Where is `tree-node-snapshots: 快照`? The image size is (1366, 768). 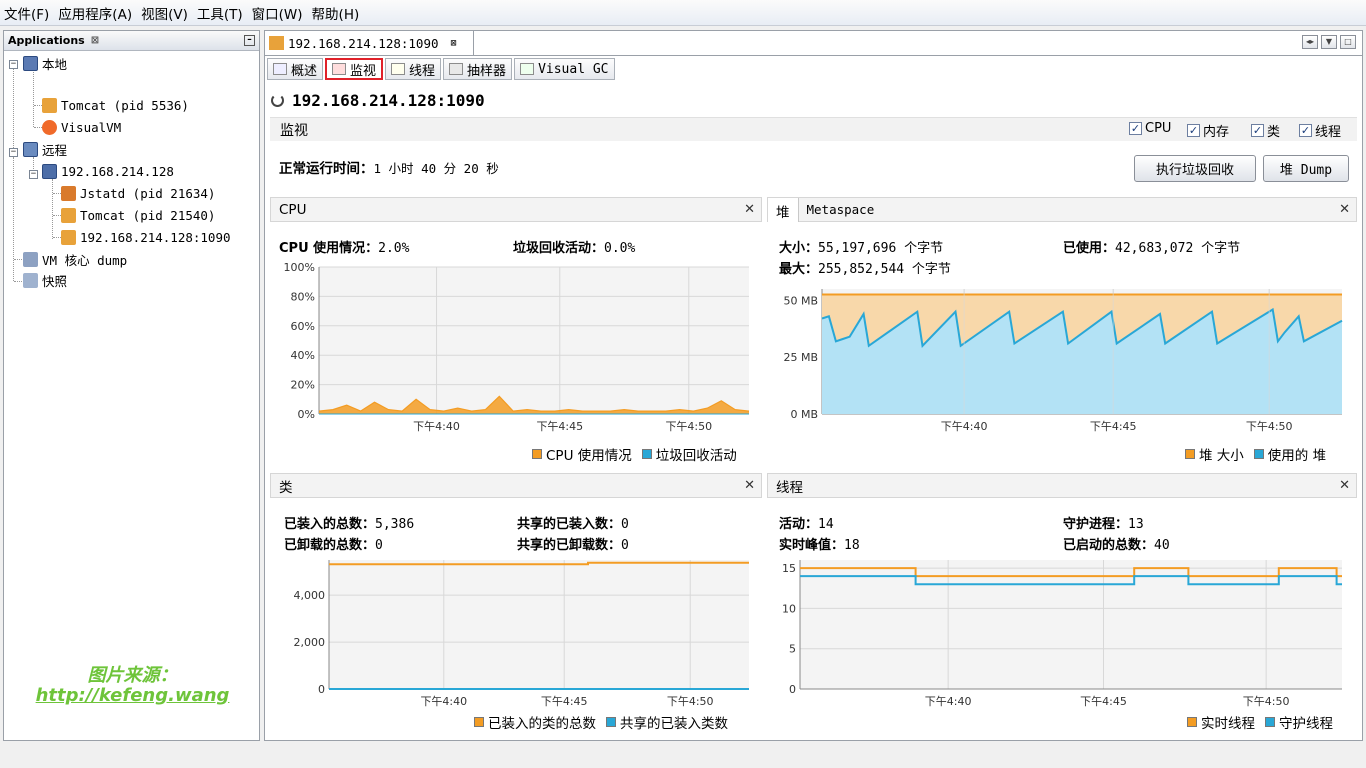
tree-node-snapshots: 快照 is located at coordinates (45, 280).